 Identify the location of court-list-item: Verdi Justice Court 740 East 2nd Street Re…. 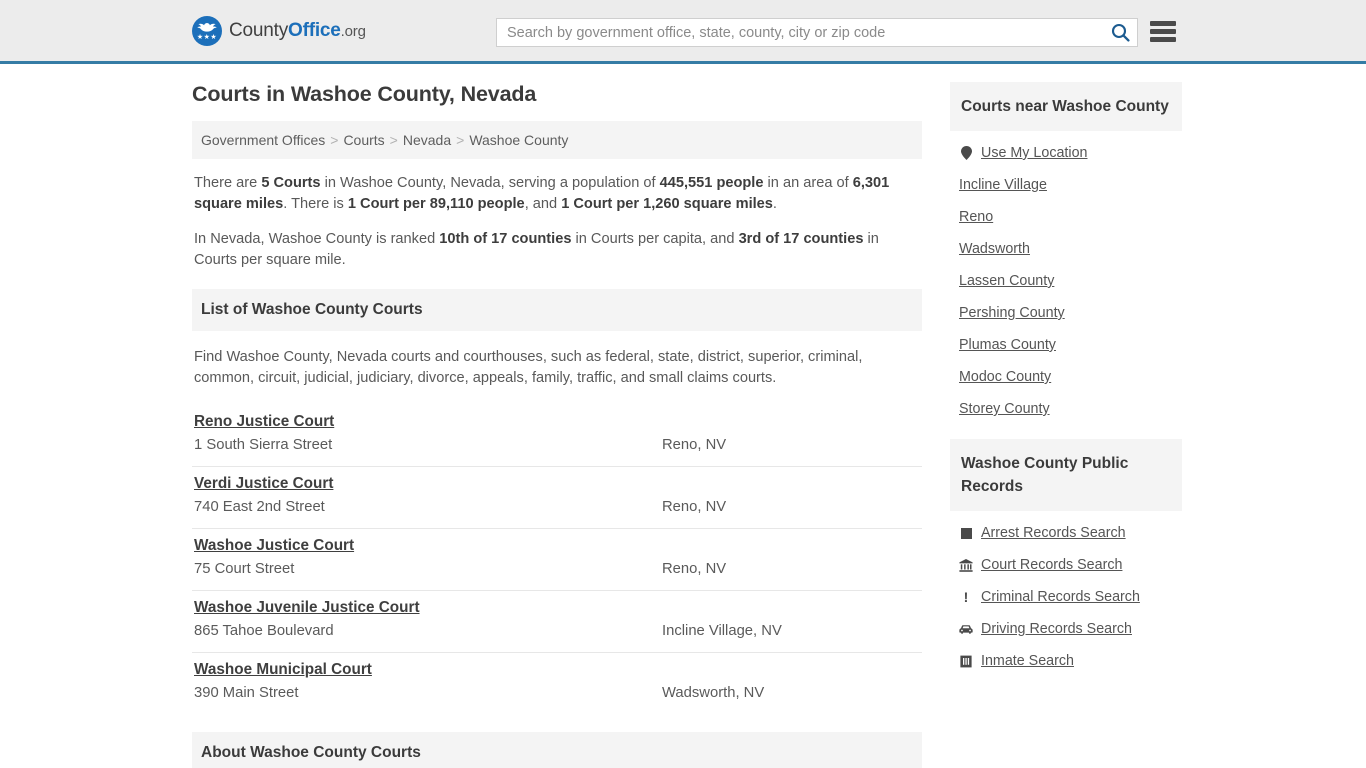
(557, 498).